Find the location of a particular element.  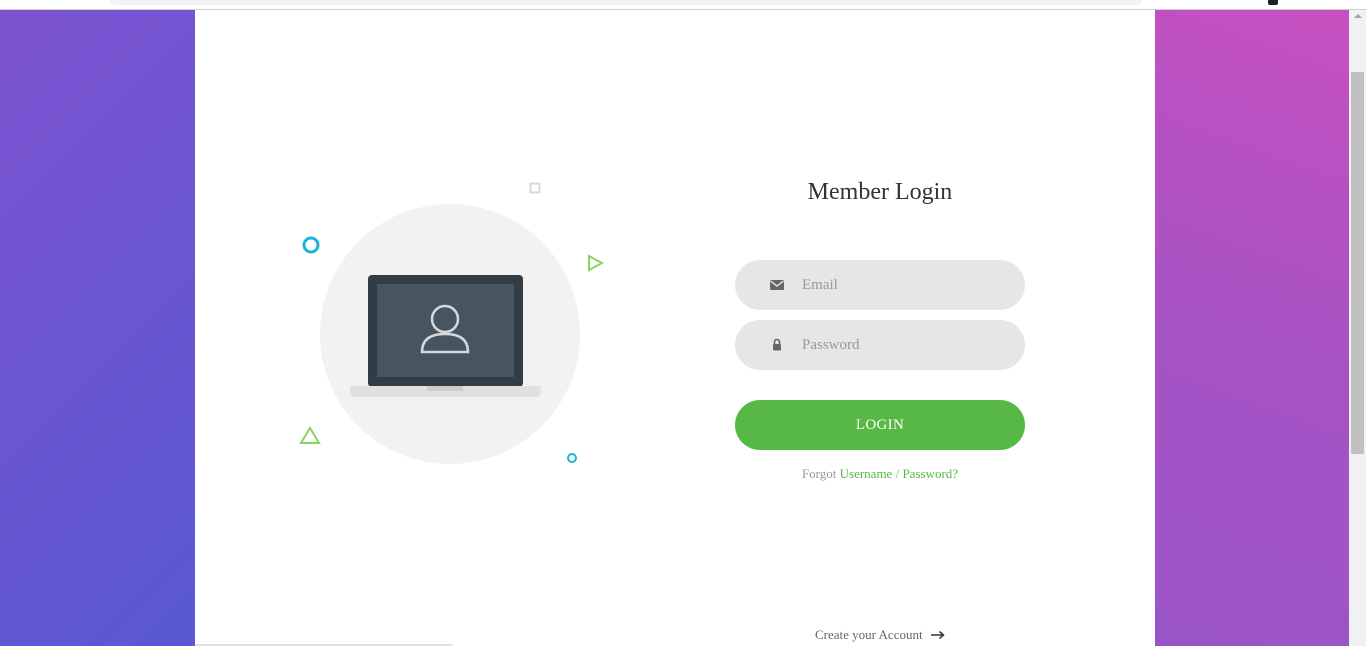

vertical-scrollbar is located at coordinates (1357, 328).